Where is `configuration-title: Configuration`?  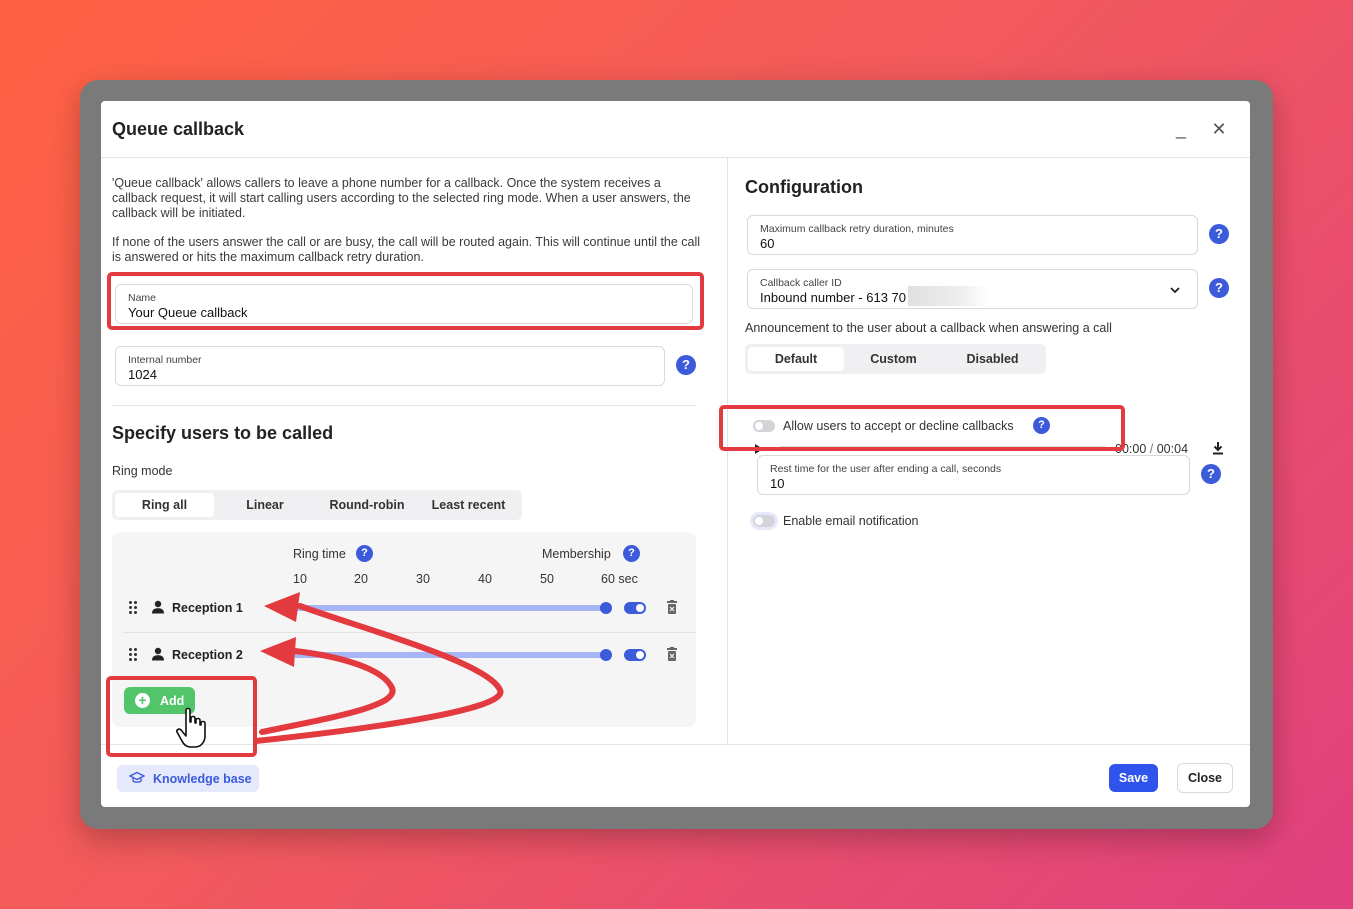 configuration-title: Configuration is located at coordinates (804, 187).